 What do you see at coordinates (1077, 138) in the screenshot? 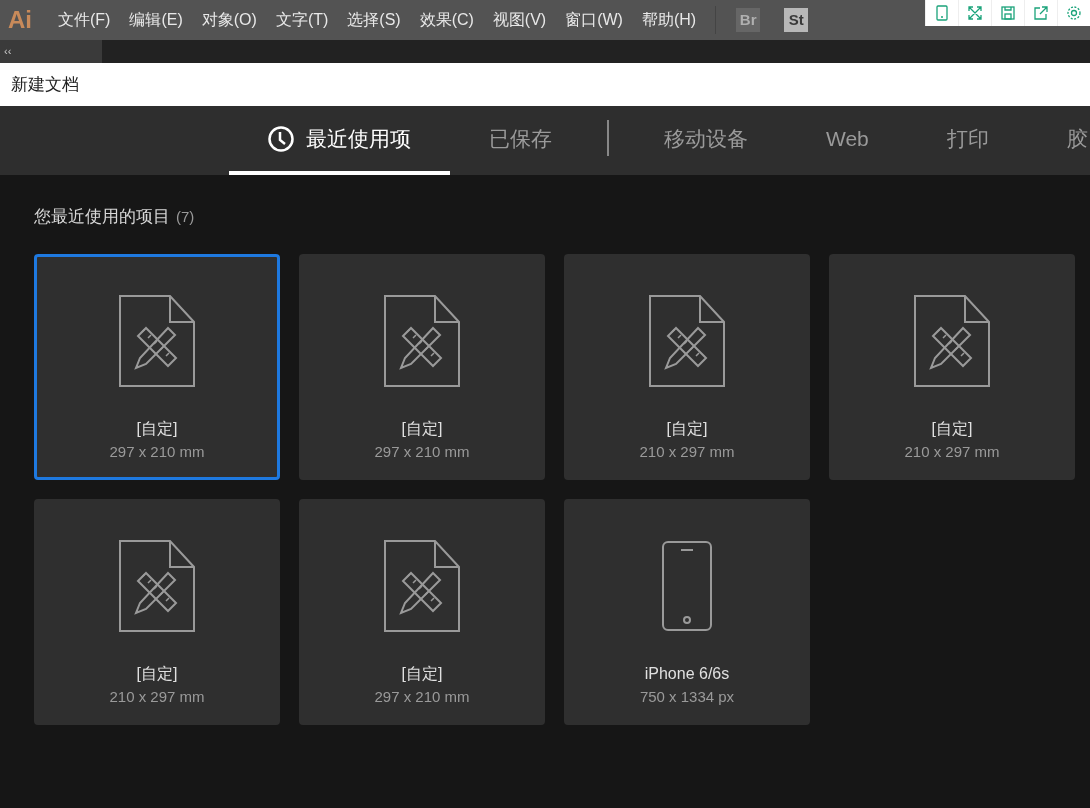
I see `tab-label: 胶` at bounding box center [1077, 138].